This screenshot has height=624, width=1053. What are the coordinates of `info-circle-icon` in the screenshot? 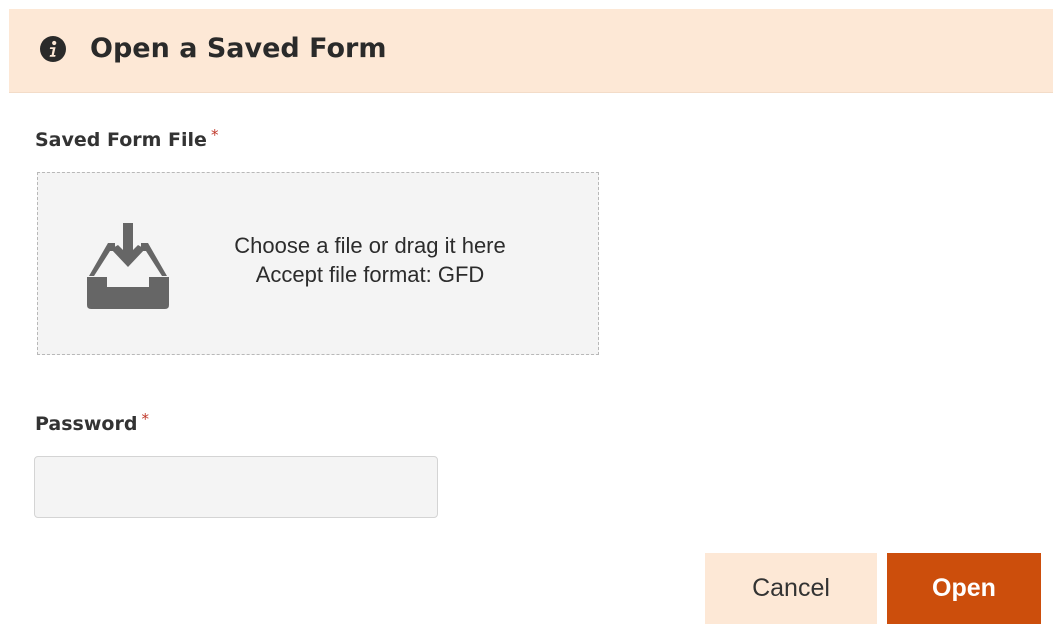 It's located at (53, 49).